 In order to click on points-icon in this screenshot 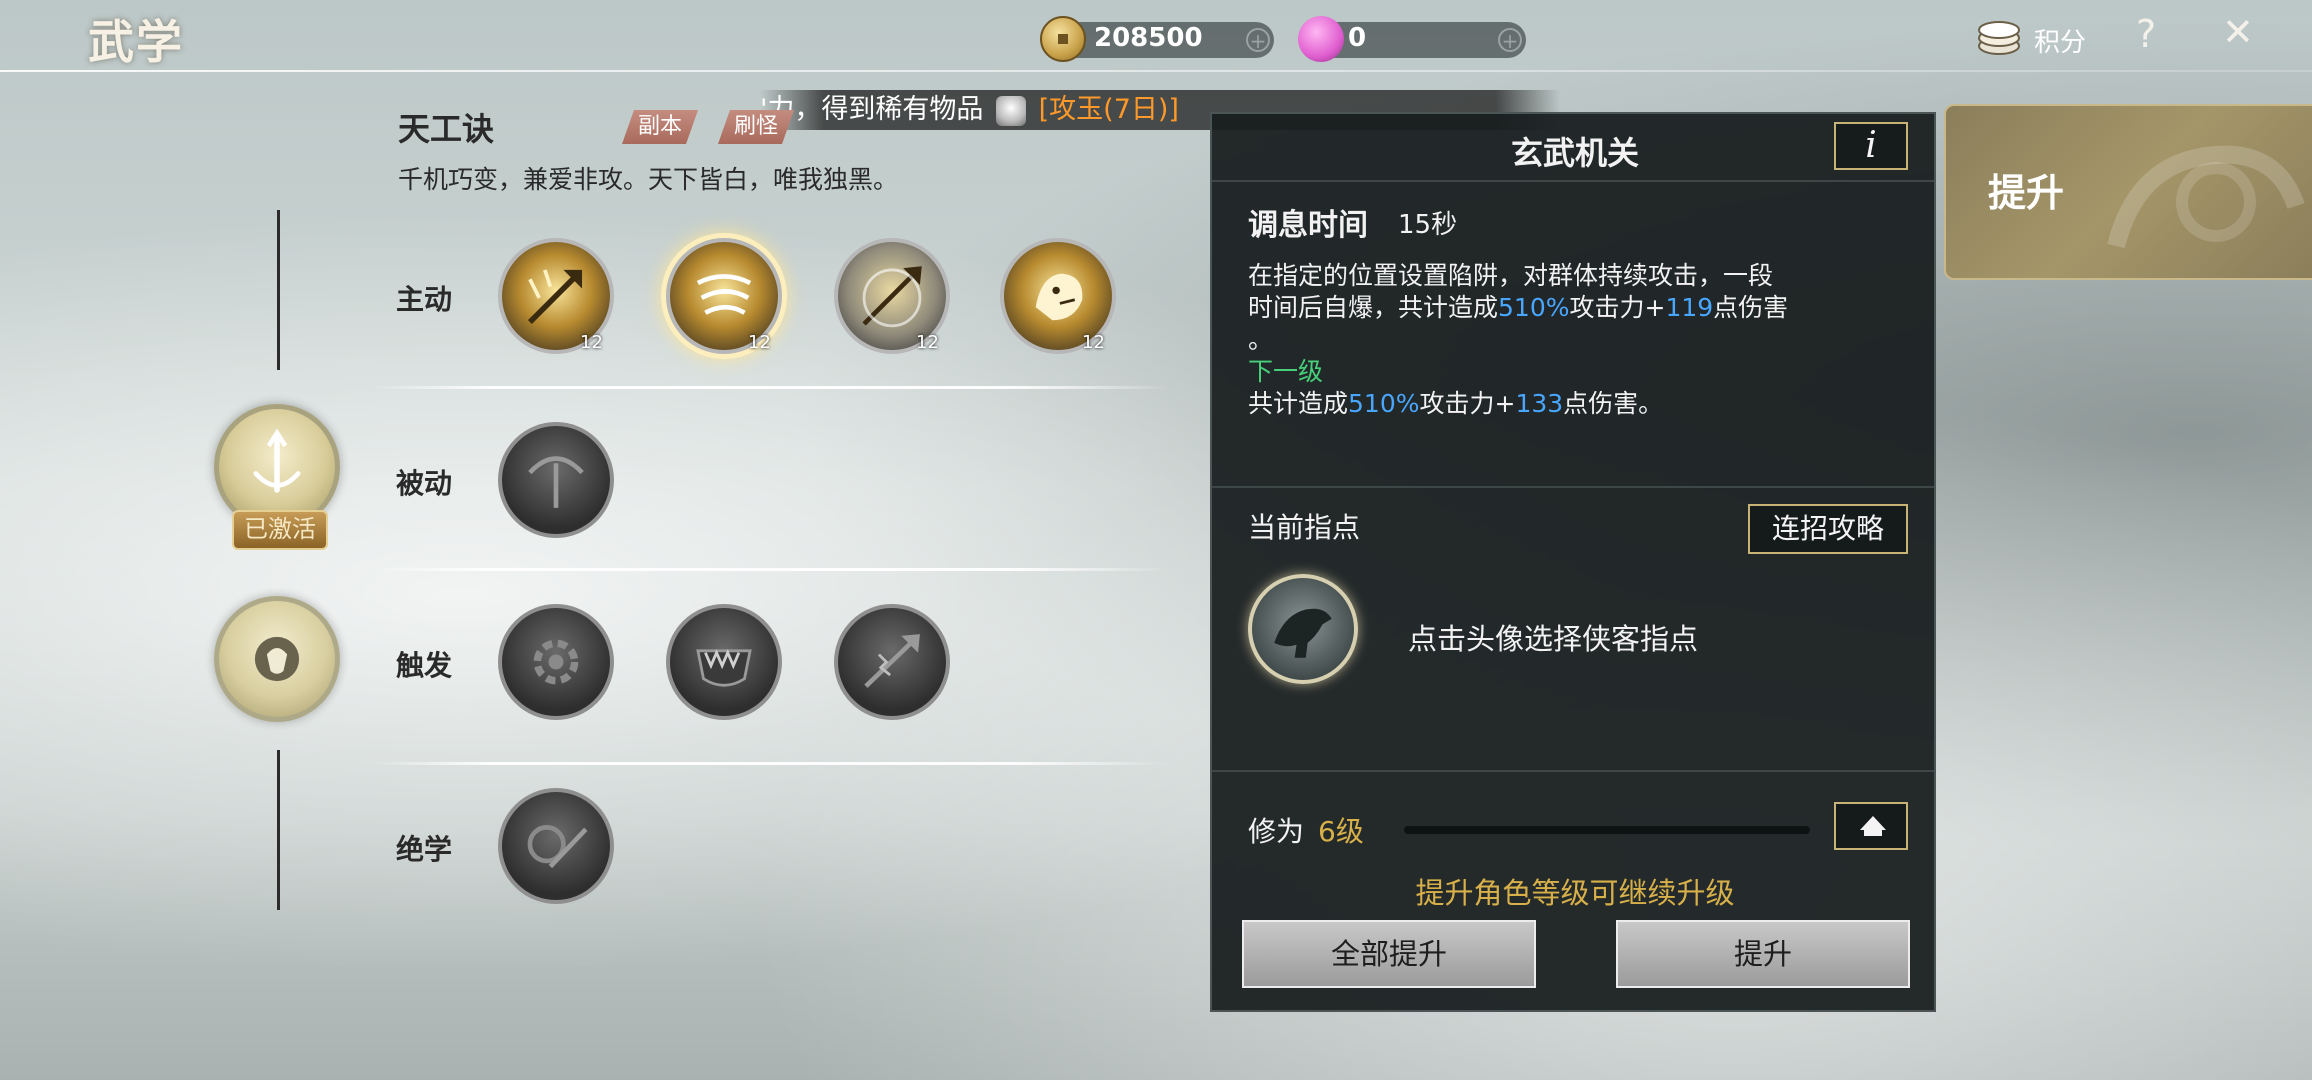, I will do `click(1999, 38)`.